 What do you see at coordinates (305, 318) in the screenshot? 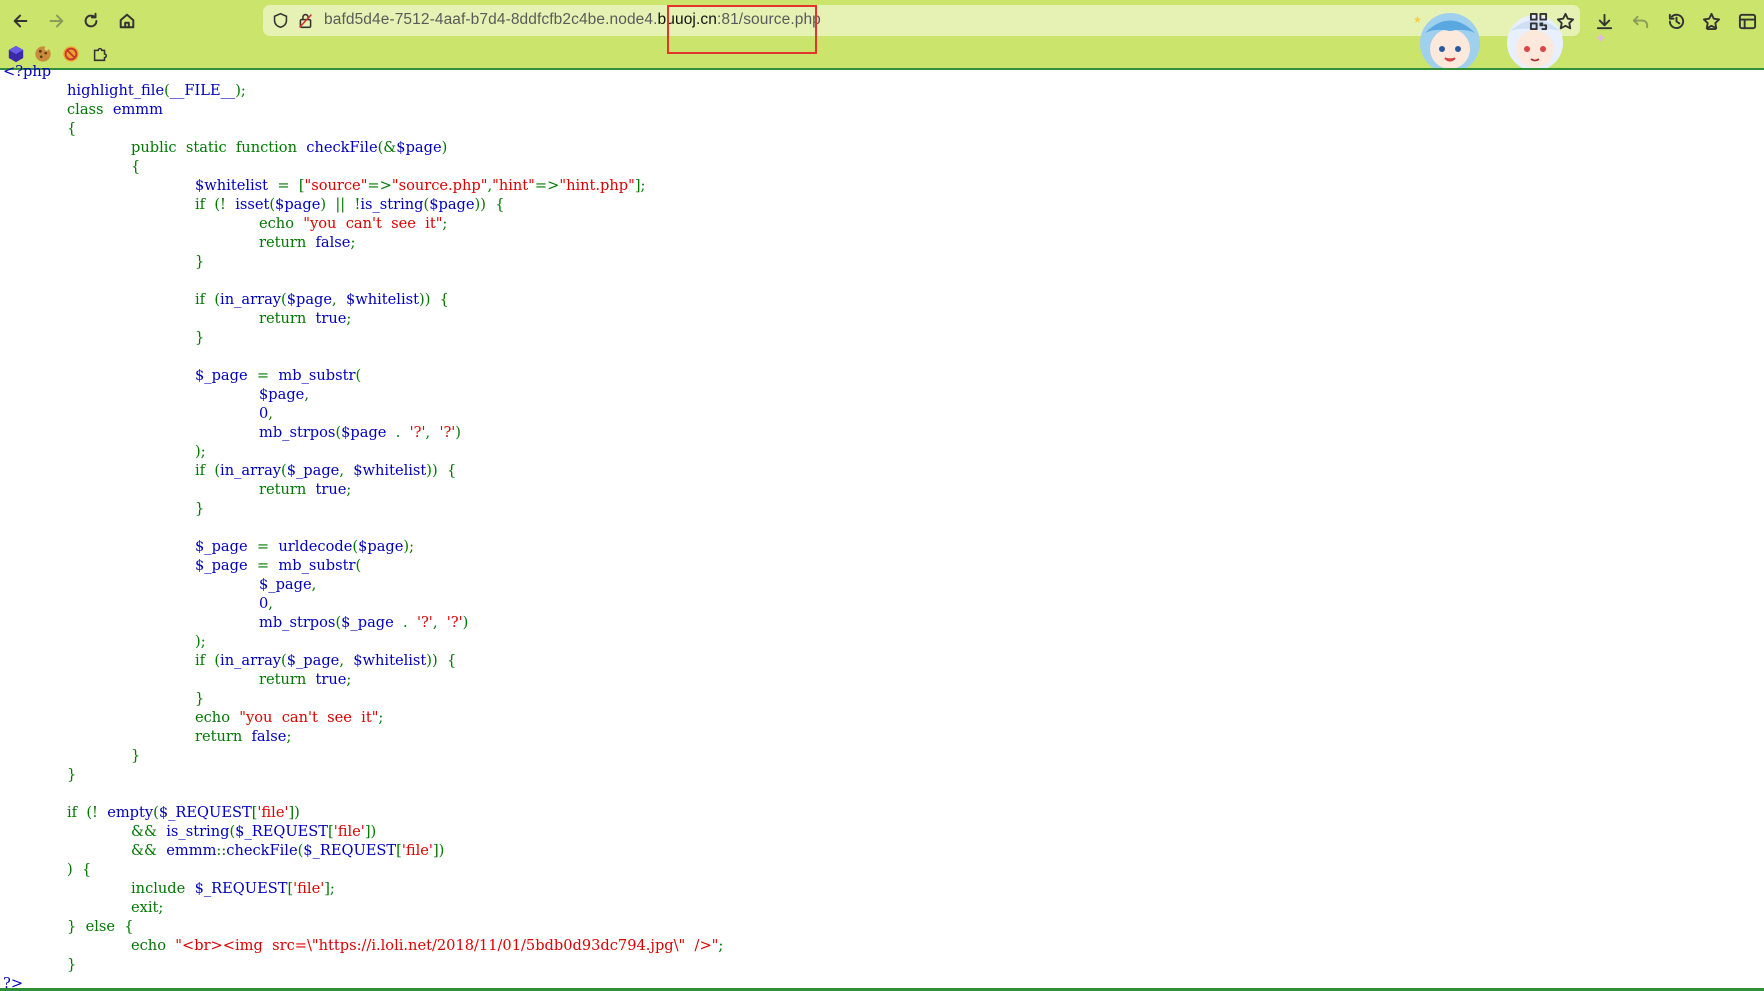
I see `code-line: return true;` at bounding box center [305, 318].